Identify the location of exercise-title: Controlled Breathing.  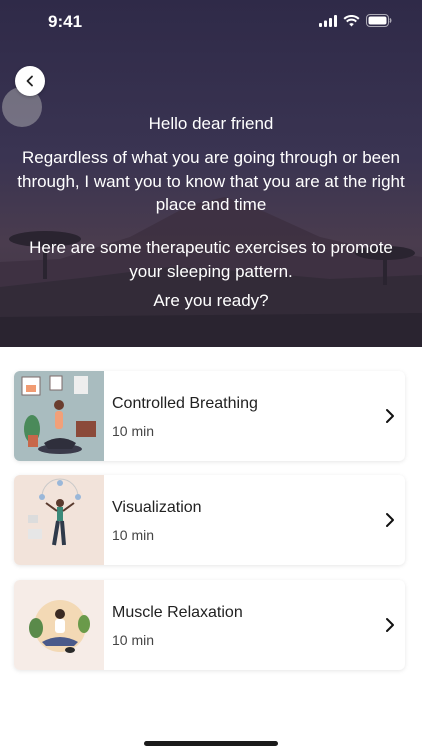
(185, 403).